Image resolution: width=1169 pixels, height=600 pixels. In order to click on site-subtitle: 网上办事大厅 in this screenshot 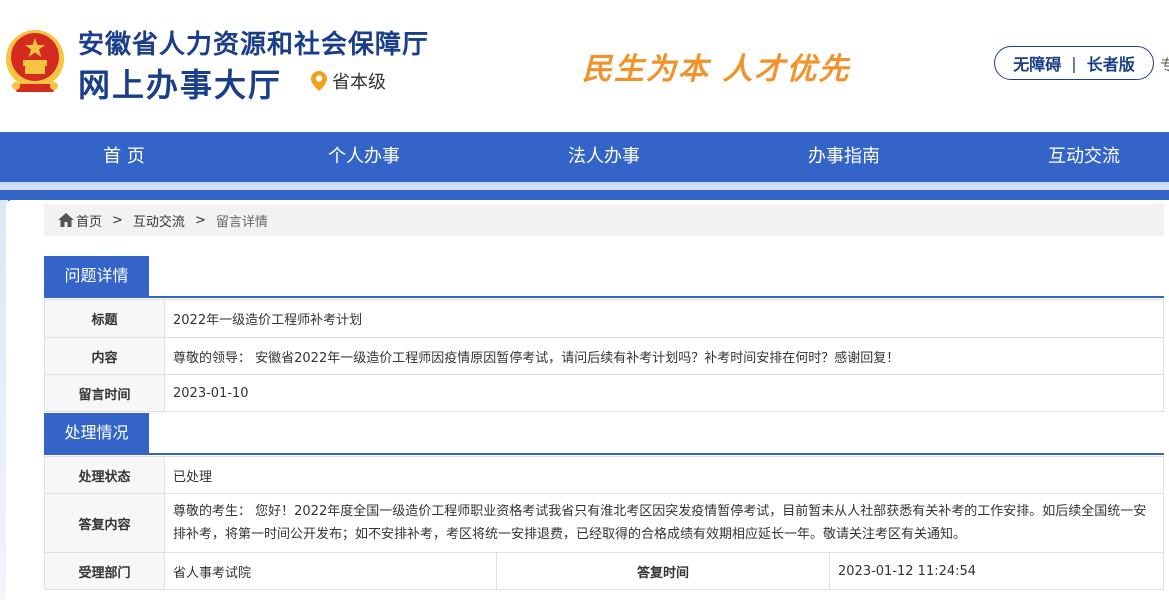, I will do `click(180, 85)`.